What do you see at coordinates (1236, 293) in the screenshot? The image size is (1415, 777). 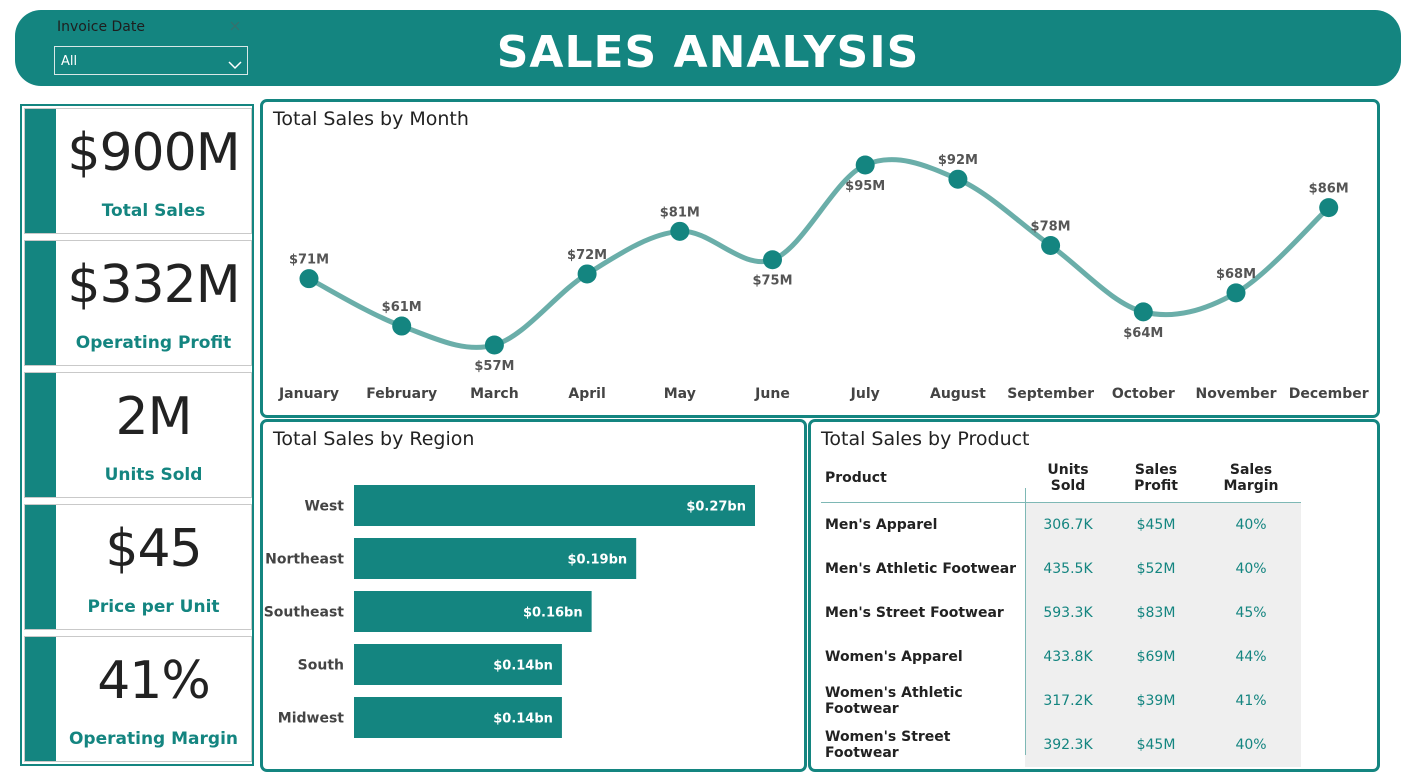 I see `data-point-november` at bounding box center [1236, 293].